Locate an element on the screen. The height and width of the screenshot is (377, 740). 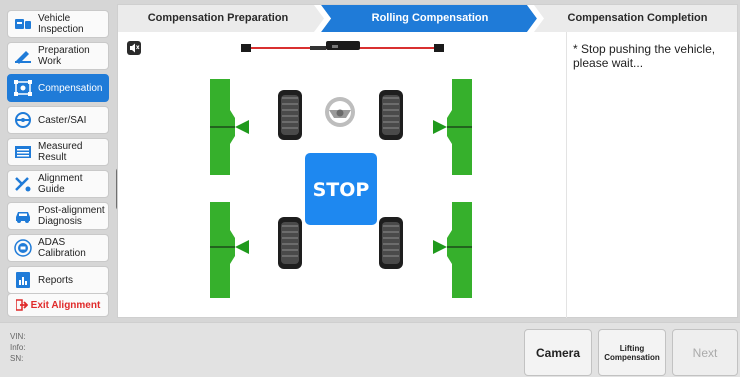
step-rolling-compensation: Rolling Compensation is located at coordinates (430, 18).